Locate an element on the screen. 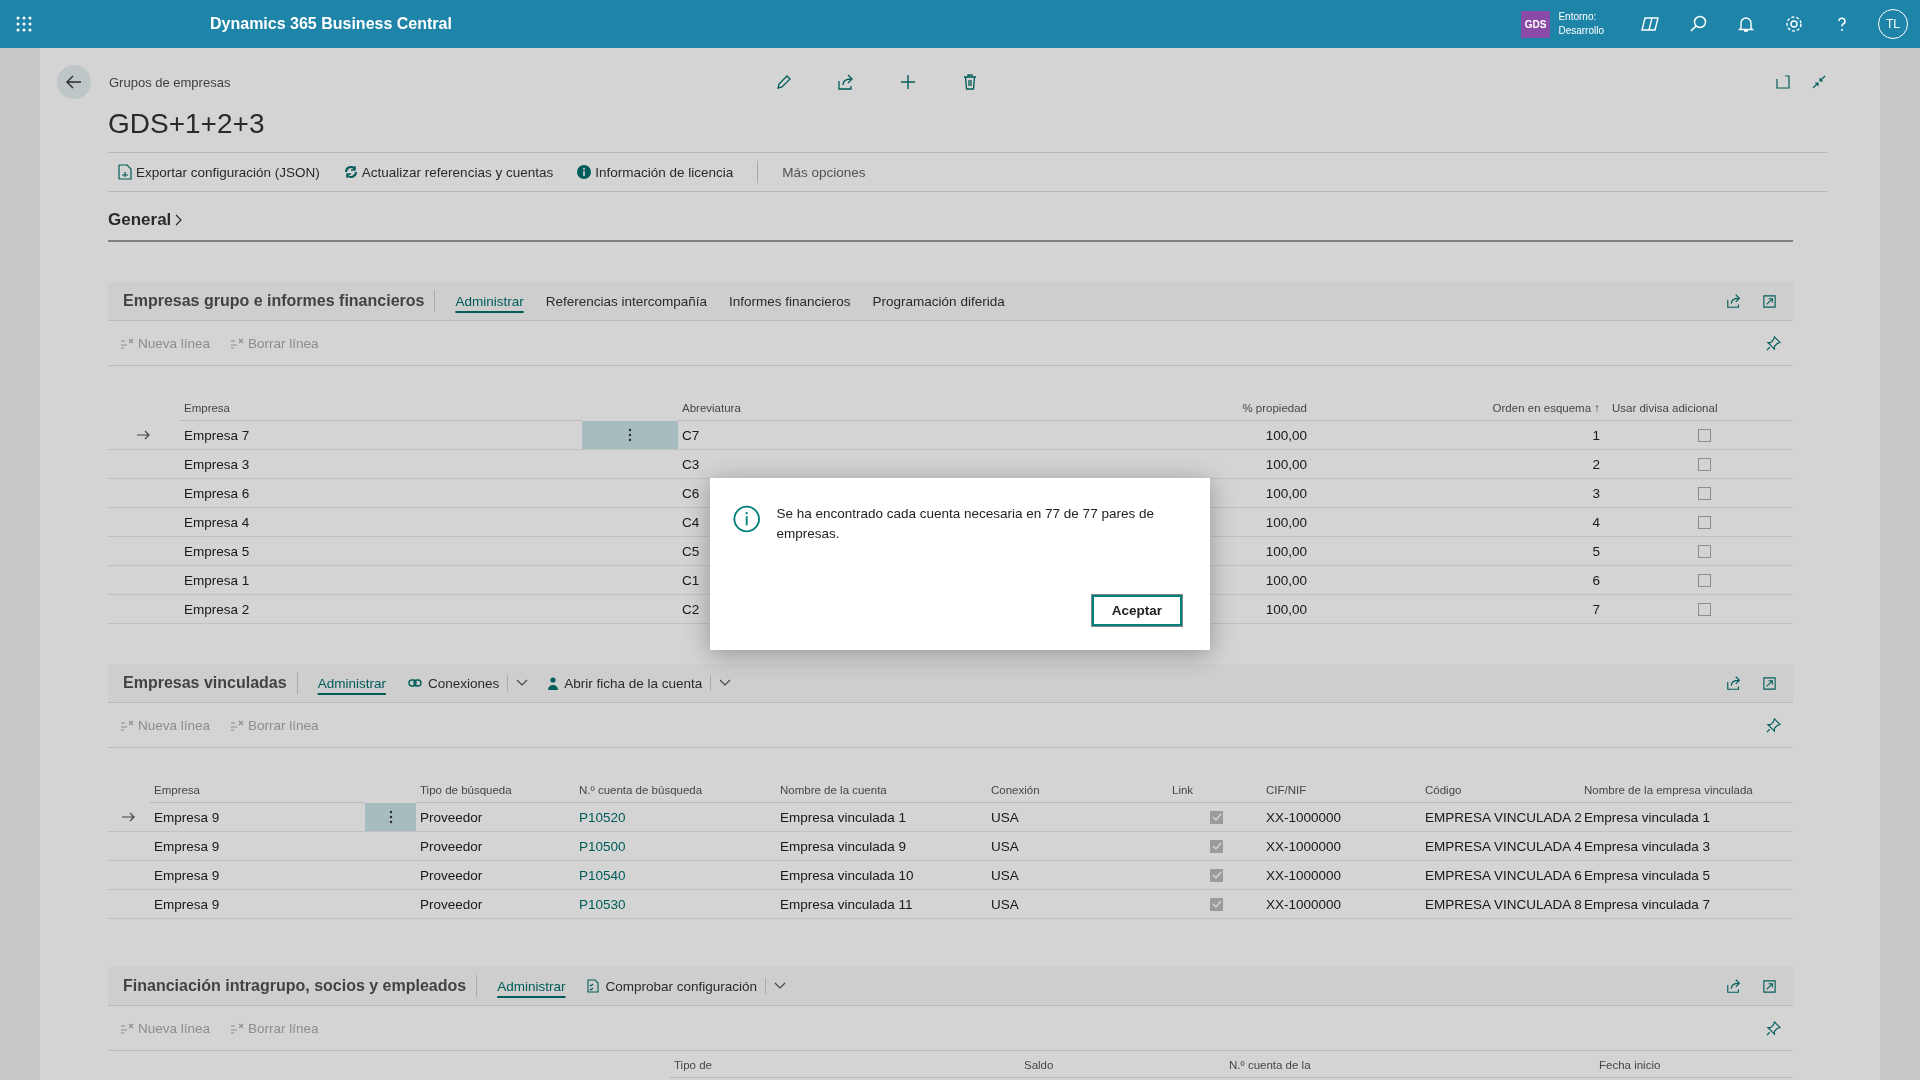 Image resolution: width=1920 pixels, height=1080 pixels. table-cell-text: Empresa vinculada 1 is located at coordinates (1647, 817).